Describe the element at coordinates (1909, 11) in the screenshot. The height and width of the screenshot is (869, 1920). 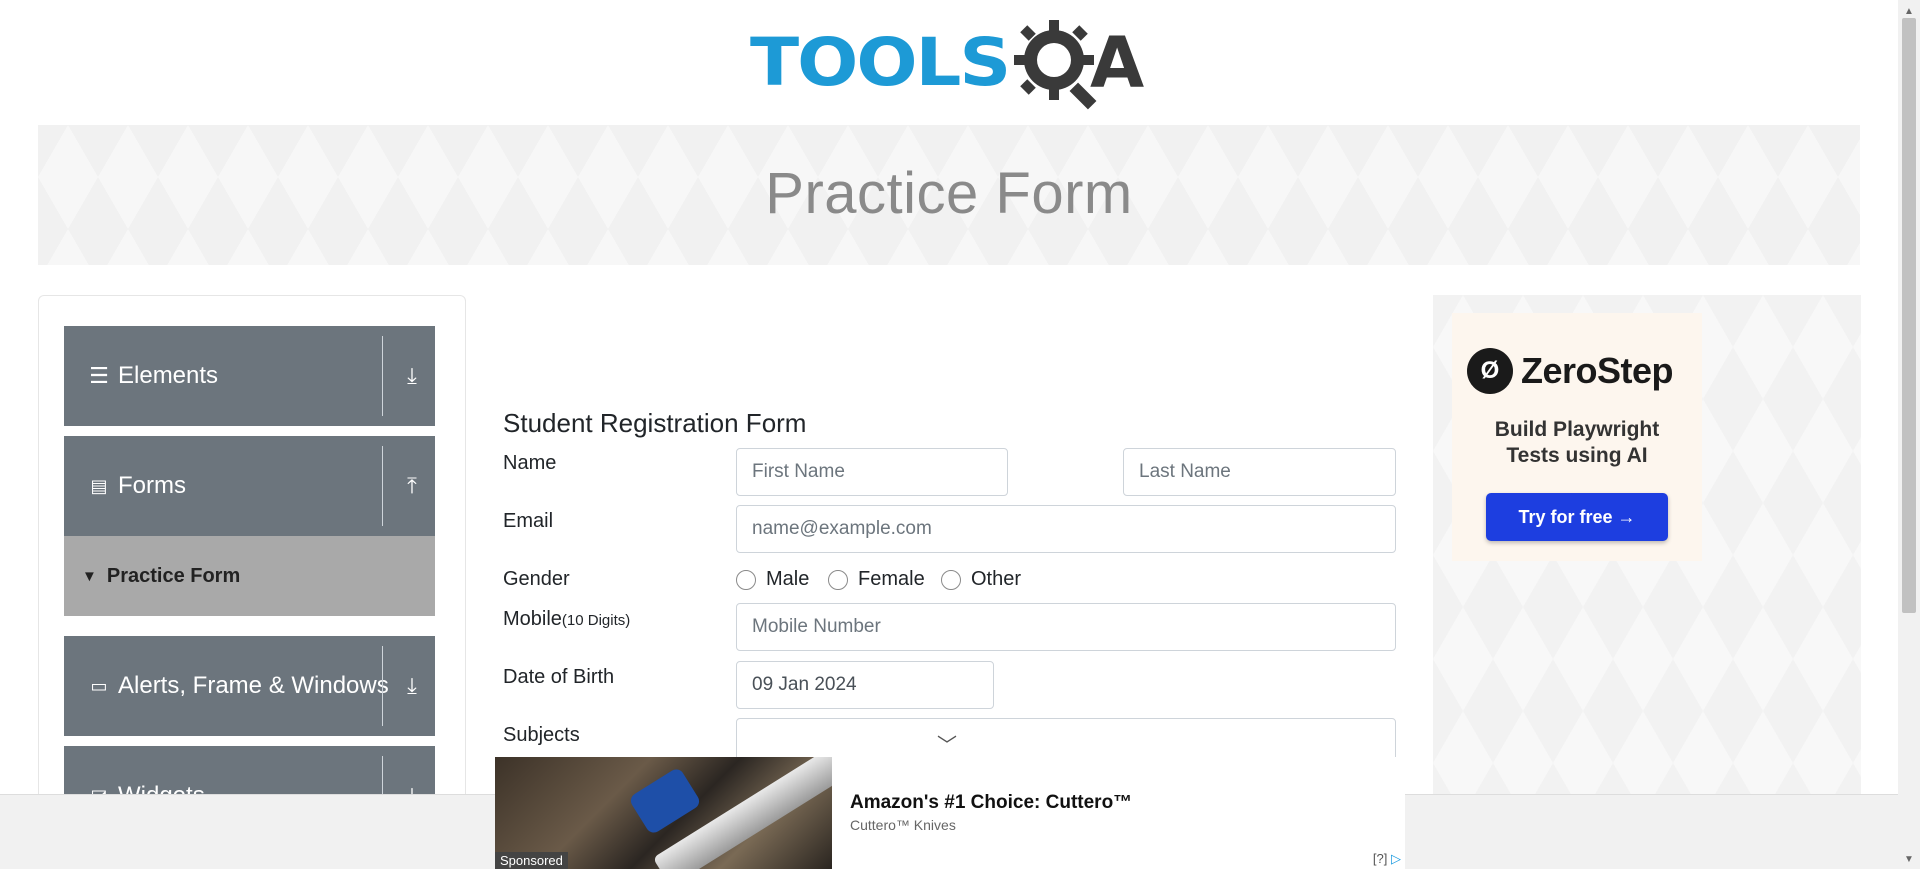
I see `scroll-up-icon: ▲` at that location.